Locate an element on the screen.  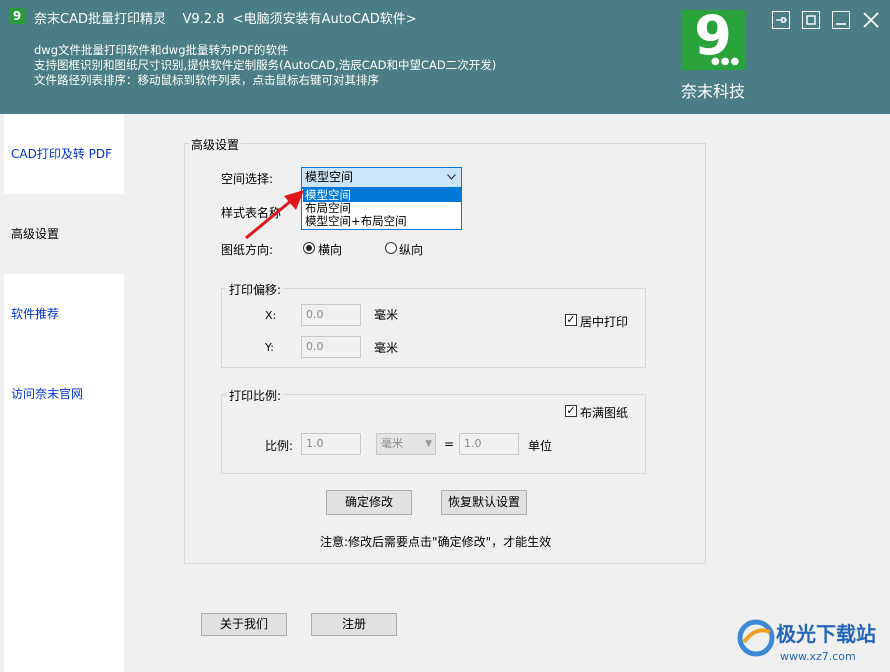
offset-x-input: 0.0 is located at coordinates (331, 315).